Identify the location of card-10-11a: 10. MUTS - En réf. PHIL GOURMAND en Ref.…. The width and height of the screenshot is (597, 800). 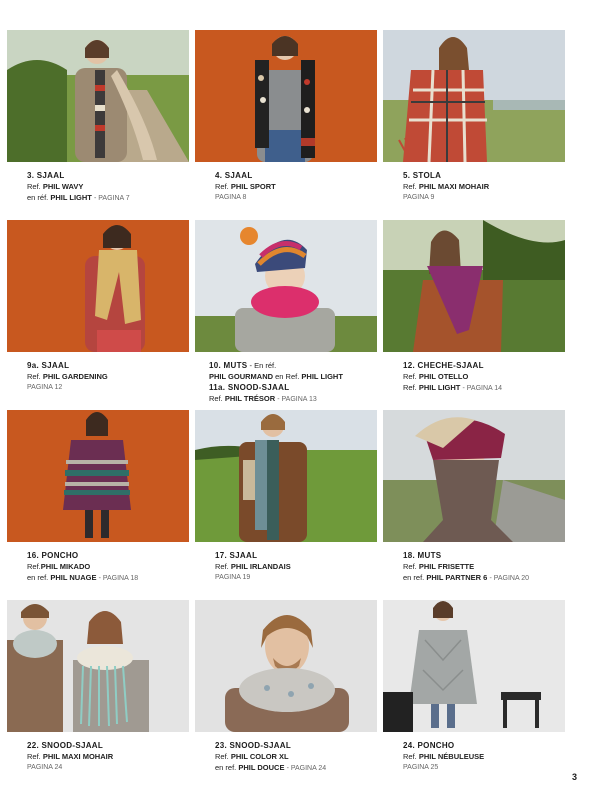
(286, 311).